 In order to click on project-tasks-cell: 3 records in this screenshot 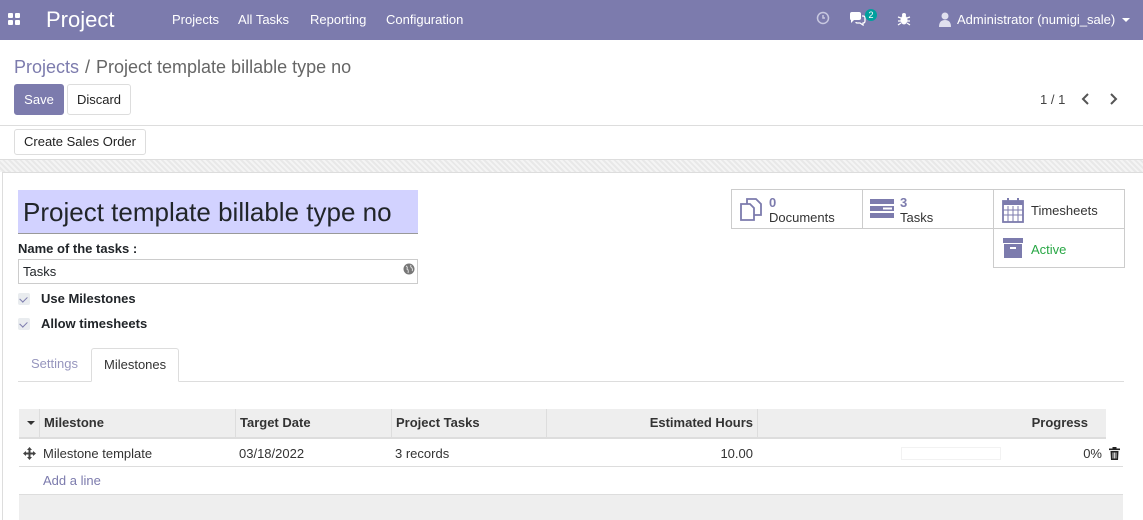, I will do `click(422, 453)`.